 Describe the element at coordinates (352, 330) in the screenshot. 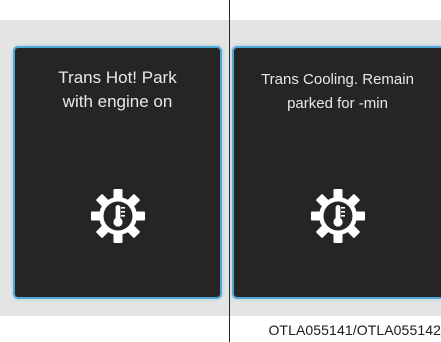

I see `figure-caption: OTLA055141/OTLA055142` at that location.